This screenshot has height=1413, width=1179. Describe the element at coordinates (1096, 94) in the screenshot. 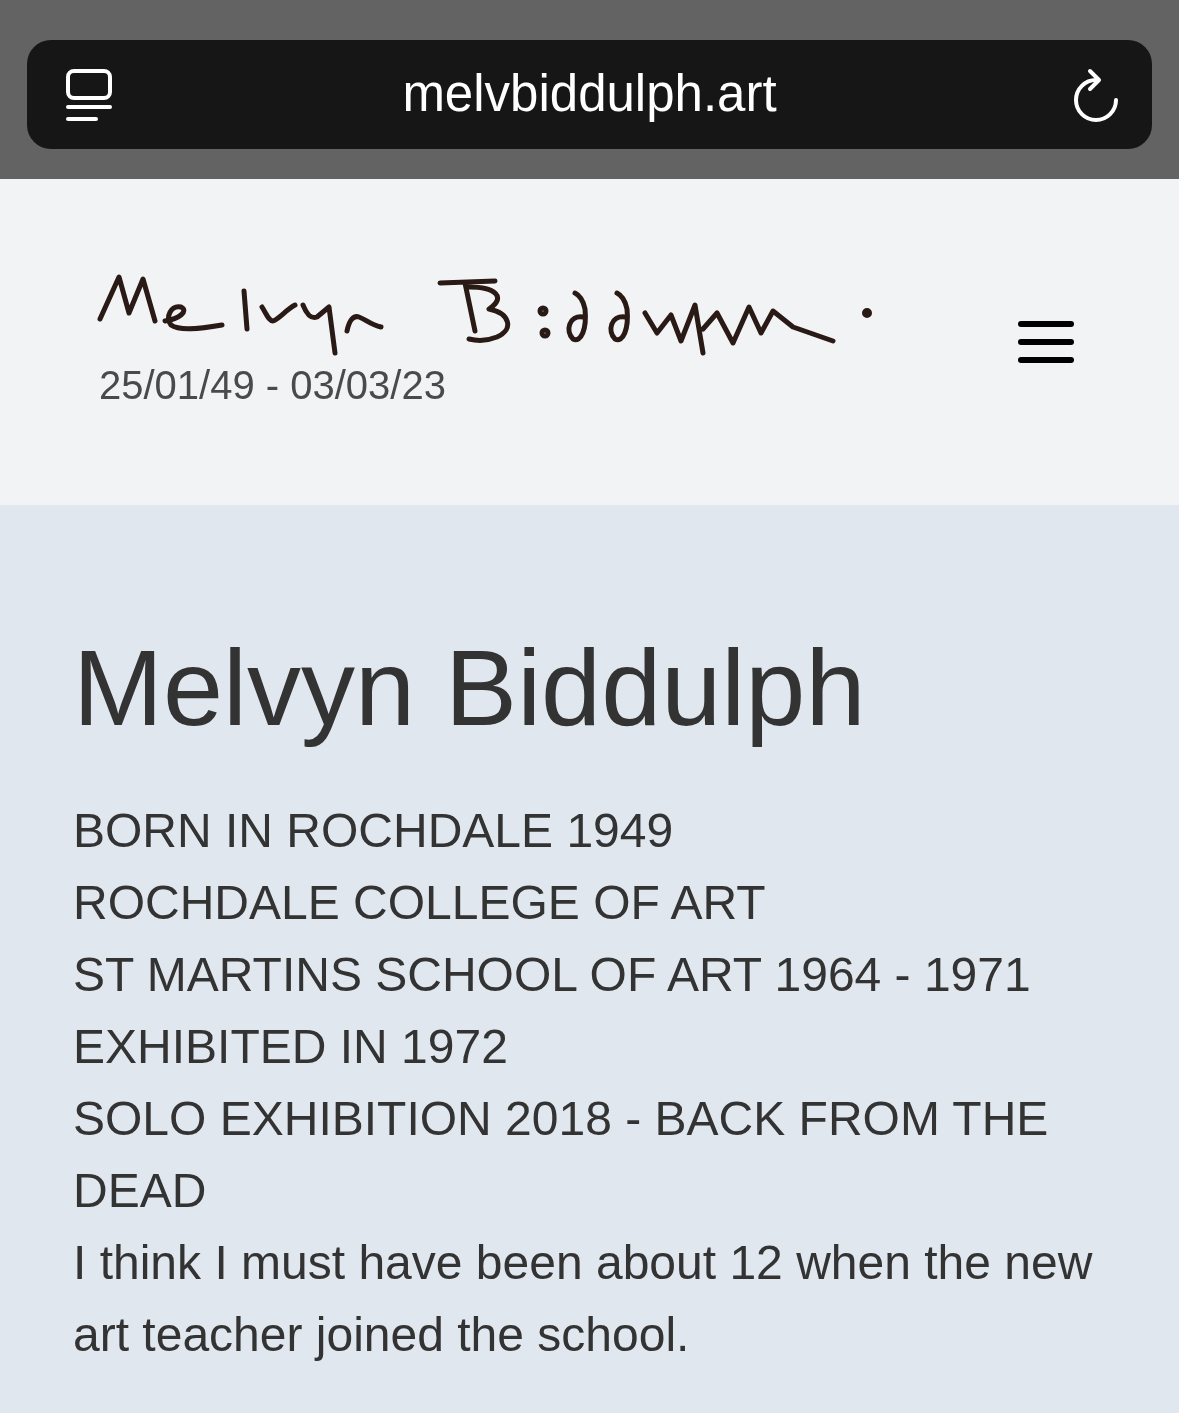

I see `reload-icon` at that location.